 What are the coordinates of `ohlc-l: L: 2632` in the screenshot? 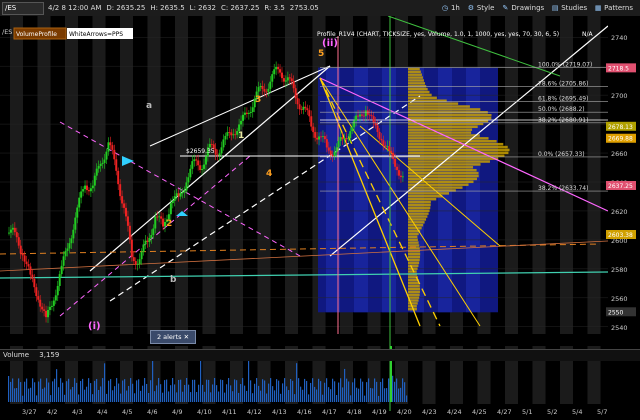 It's located at (202, 8).